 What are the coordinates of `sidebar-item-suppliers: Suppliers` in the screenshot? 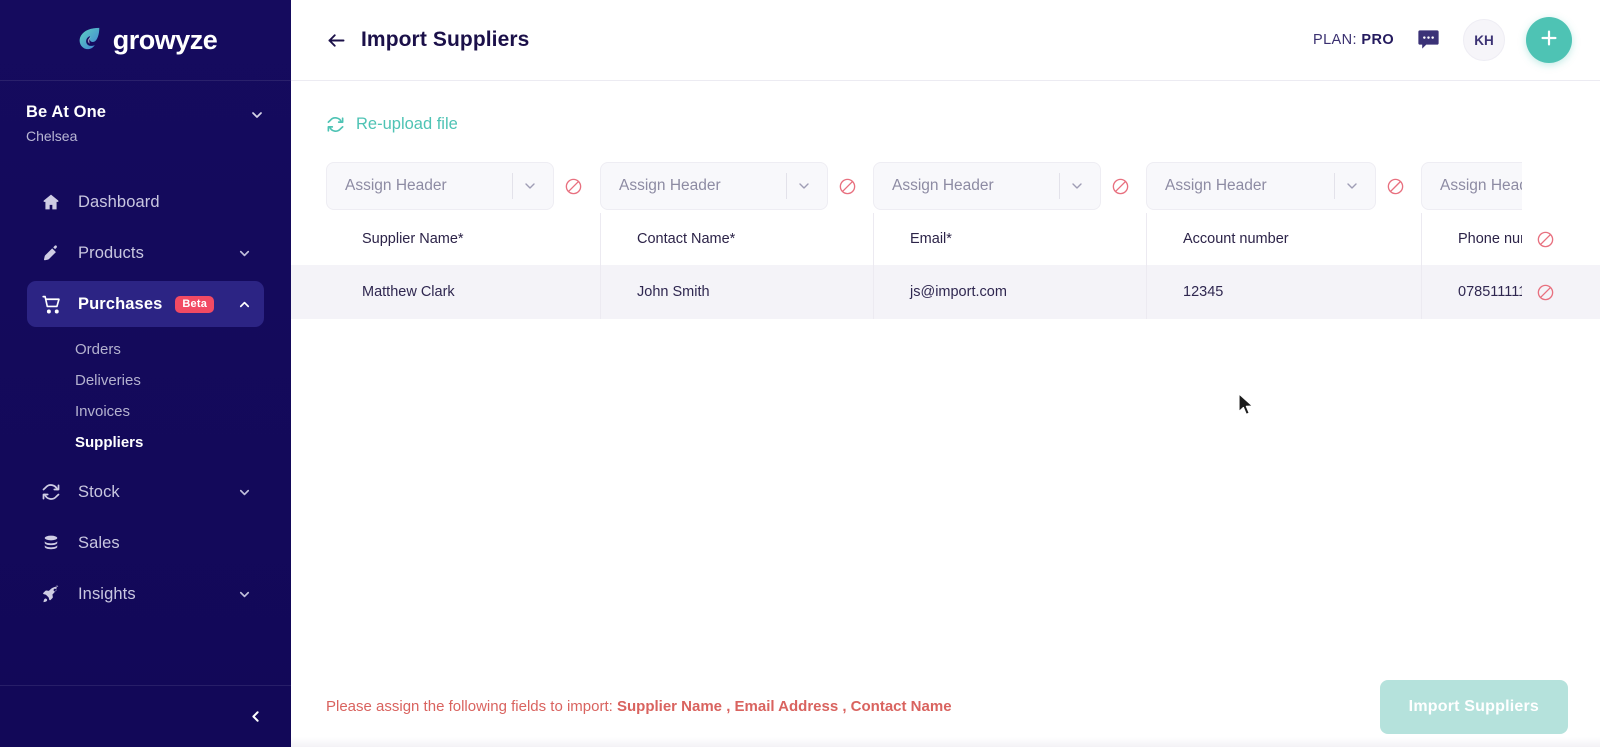 It's located at (145, 442).